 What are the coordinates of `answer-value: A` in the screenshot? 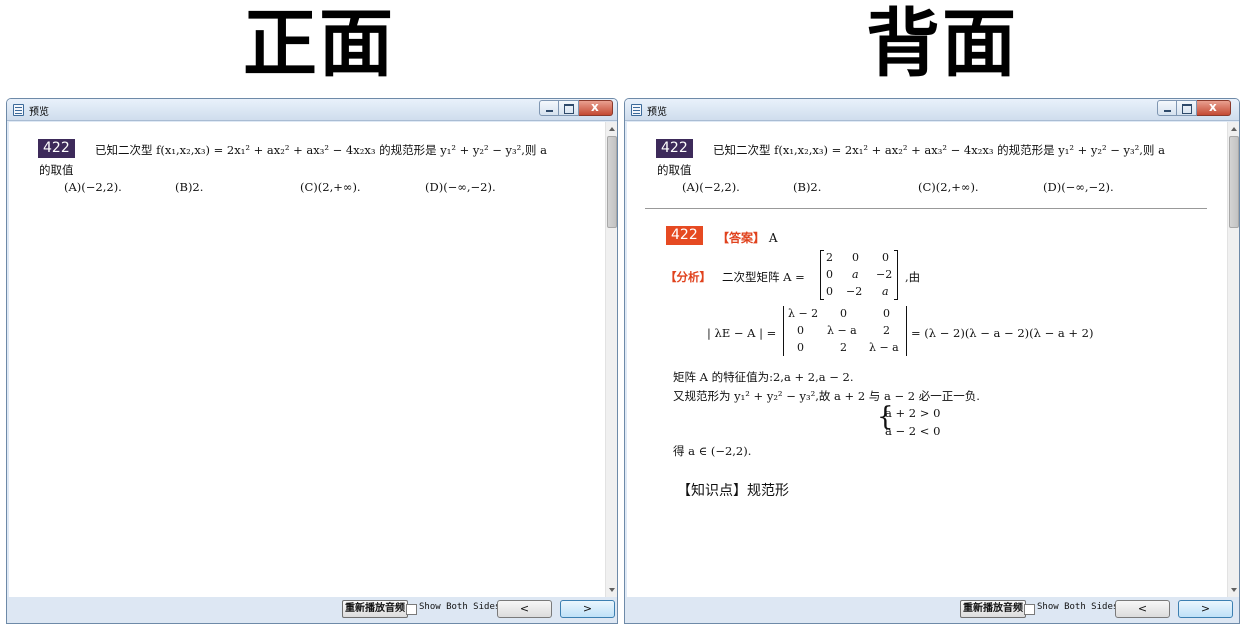 It's located at (773, 238).